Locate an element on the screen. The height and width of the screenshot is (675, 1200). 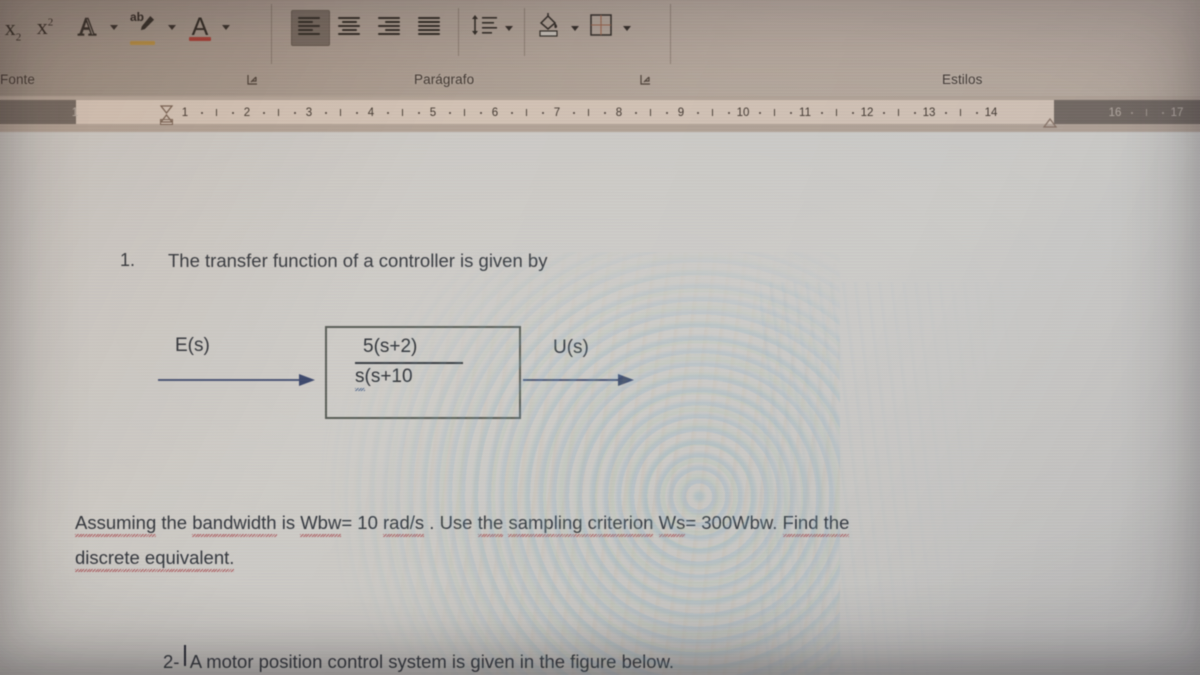
ruler-tick-11: 11 is located at coordinates (805, 113).